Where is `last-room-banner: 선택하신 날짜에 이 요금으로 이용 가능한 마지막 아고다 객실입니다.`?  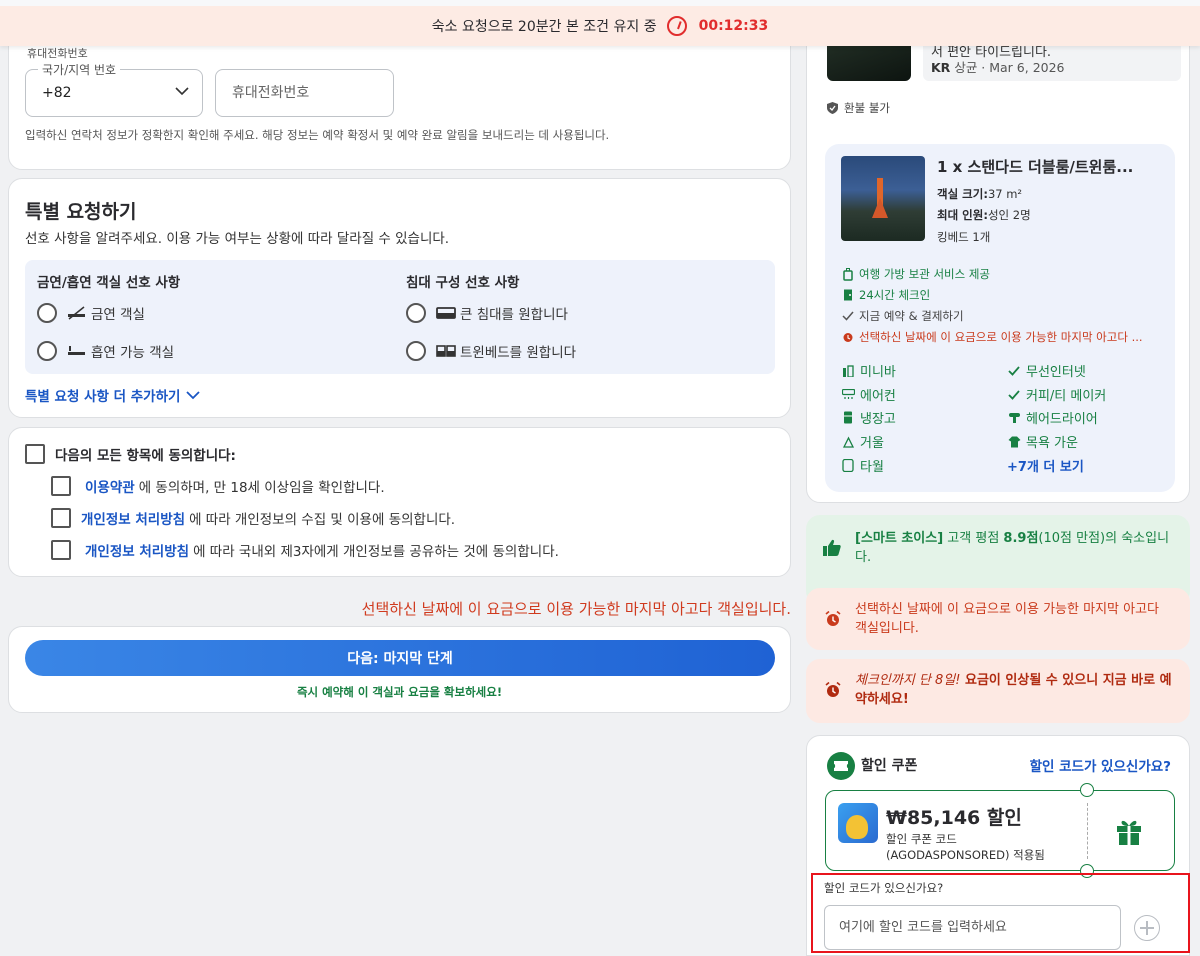 last-room-banner: 선택하신 날짜에 이 요금으로 이용 가능한 마지막 아고다 객실입니다. is located at coordinates (998, 619).